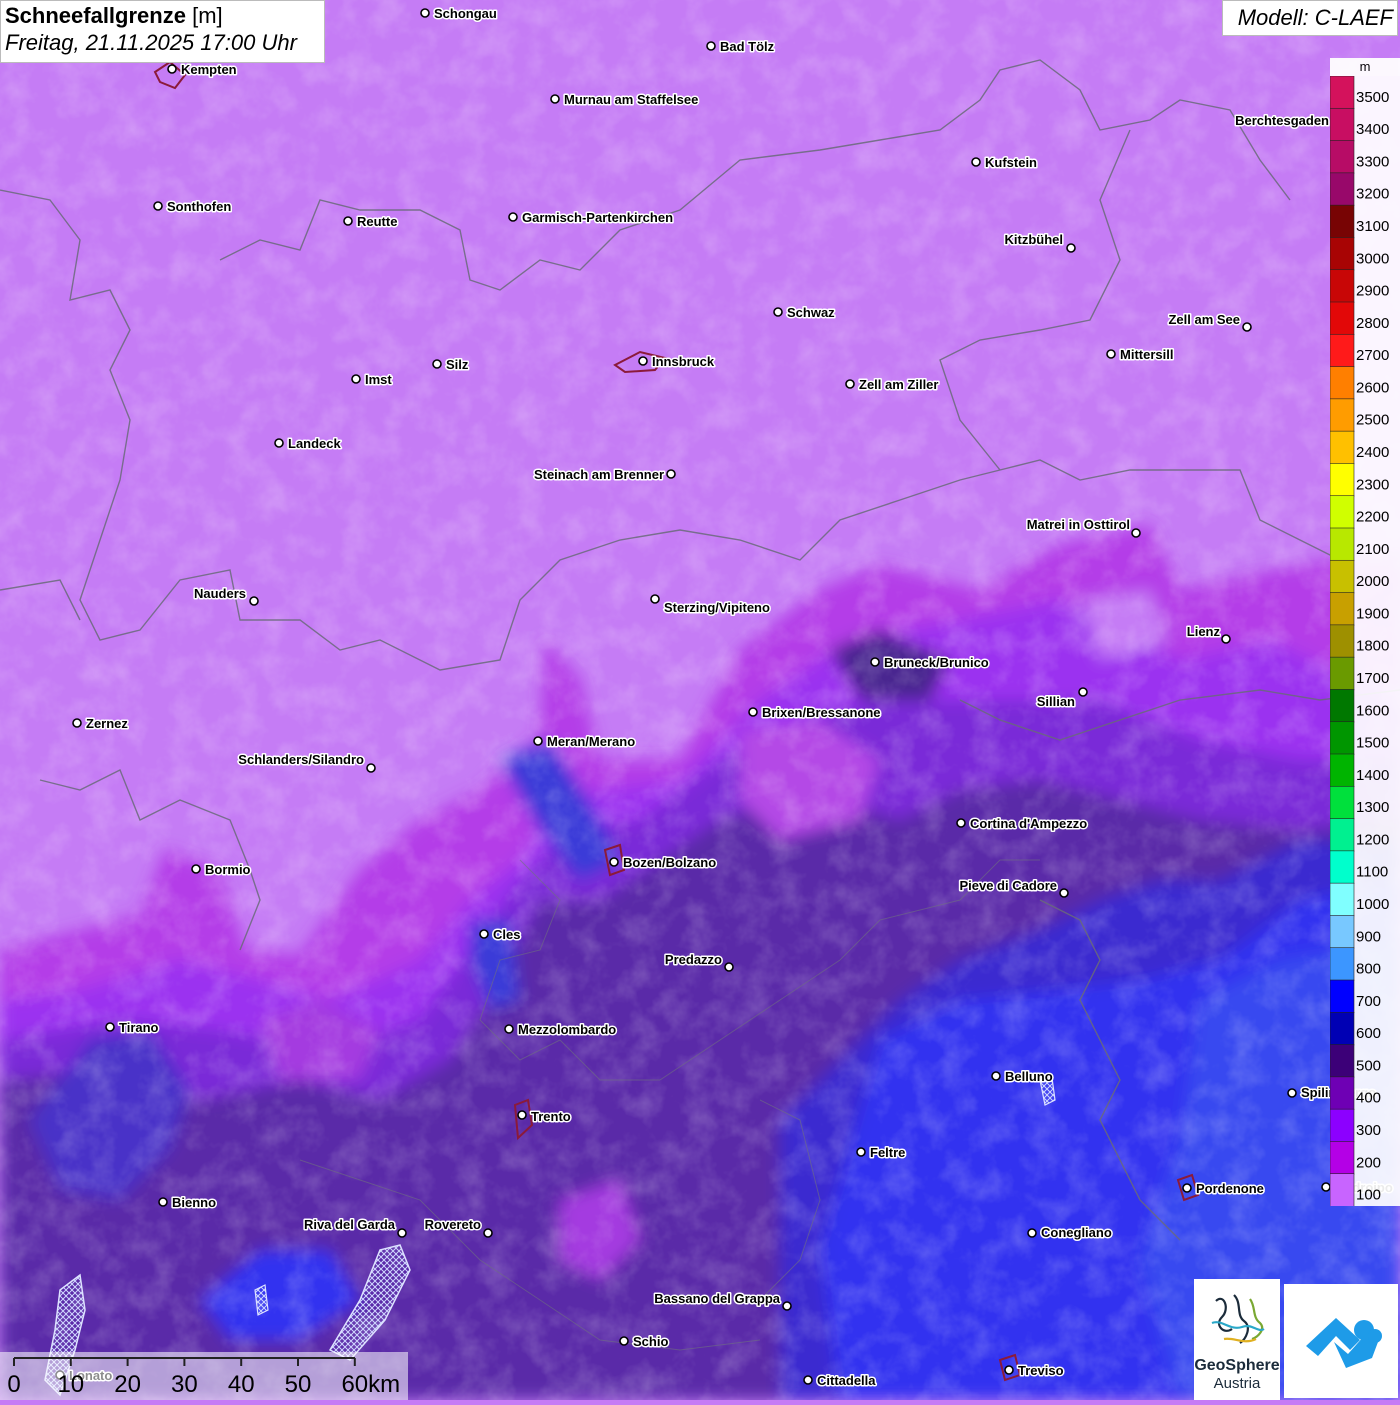 Image resolution: width=1400 pixels, height=1405 pixels. I want to click on city-label: Pordenone, so click(1230, 1188).